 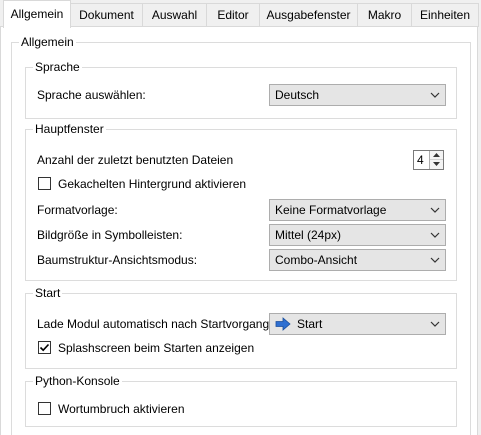 What do you see at coordinates (44, 408) in the screenshot?
I see `word-wrap-checkbox` at bounding box center [44, 408].